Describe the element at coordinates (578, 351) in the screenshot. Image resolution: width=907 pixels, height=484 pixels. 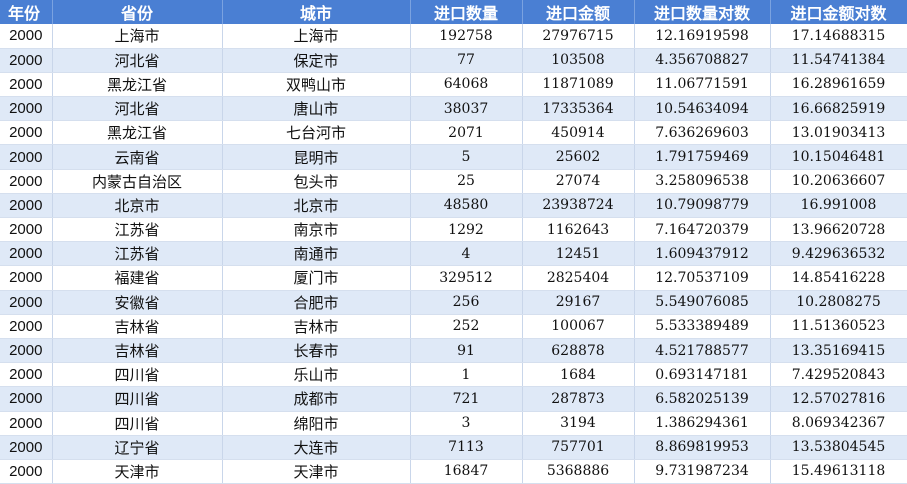
I see `cell-import-amount: 628878` at that location.